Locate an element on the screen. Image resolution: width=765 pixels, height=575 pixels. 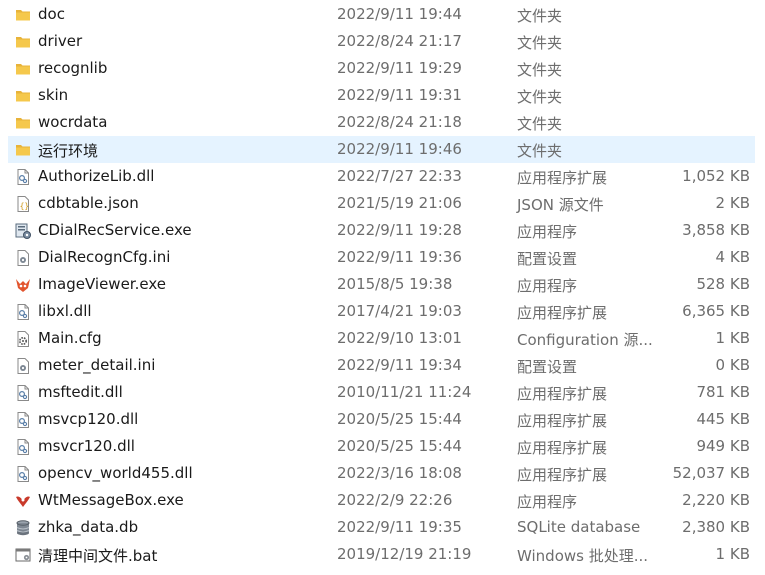
file-name: doc is located at coordinates (51, 14).